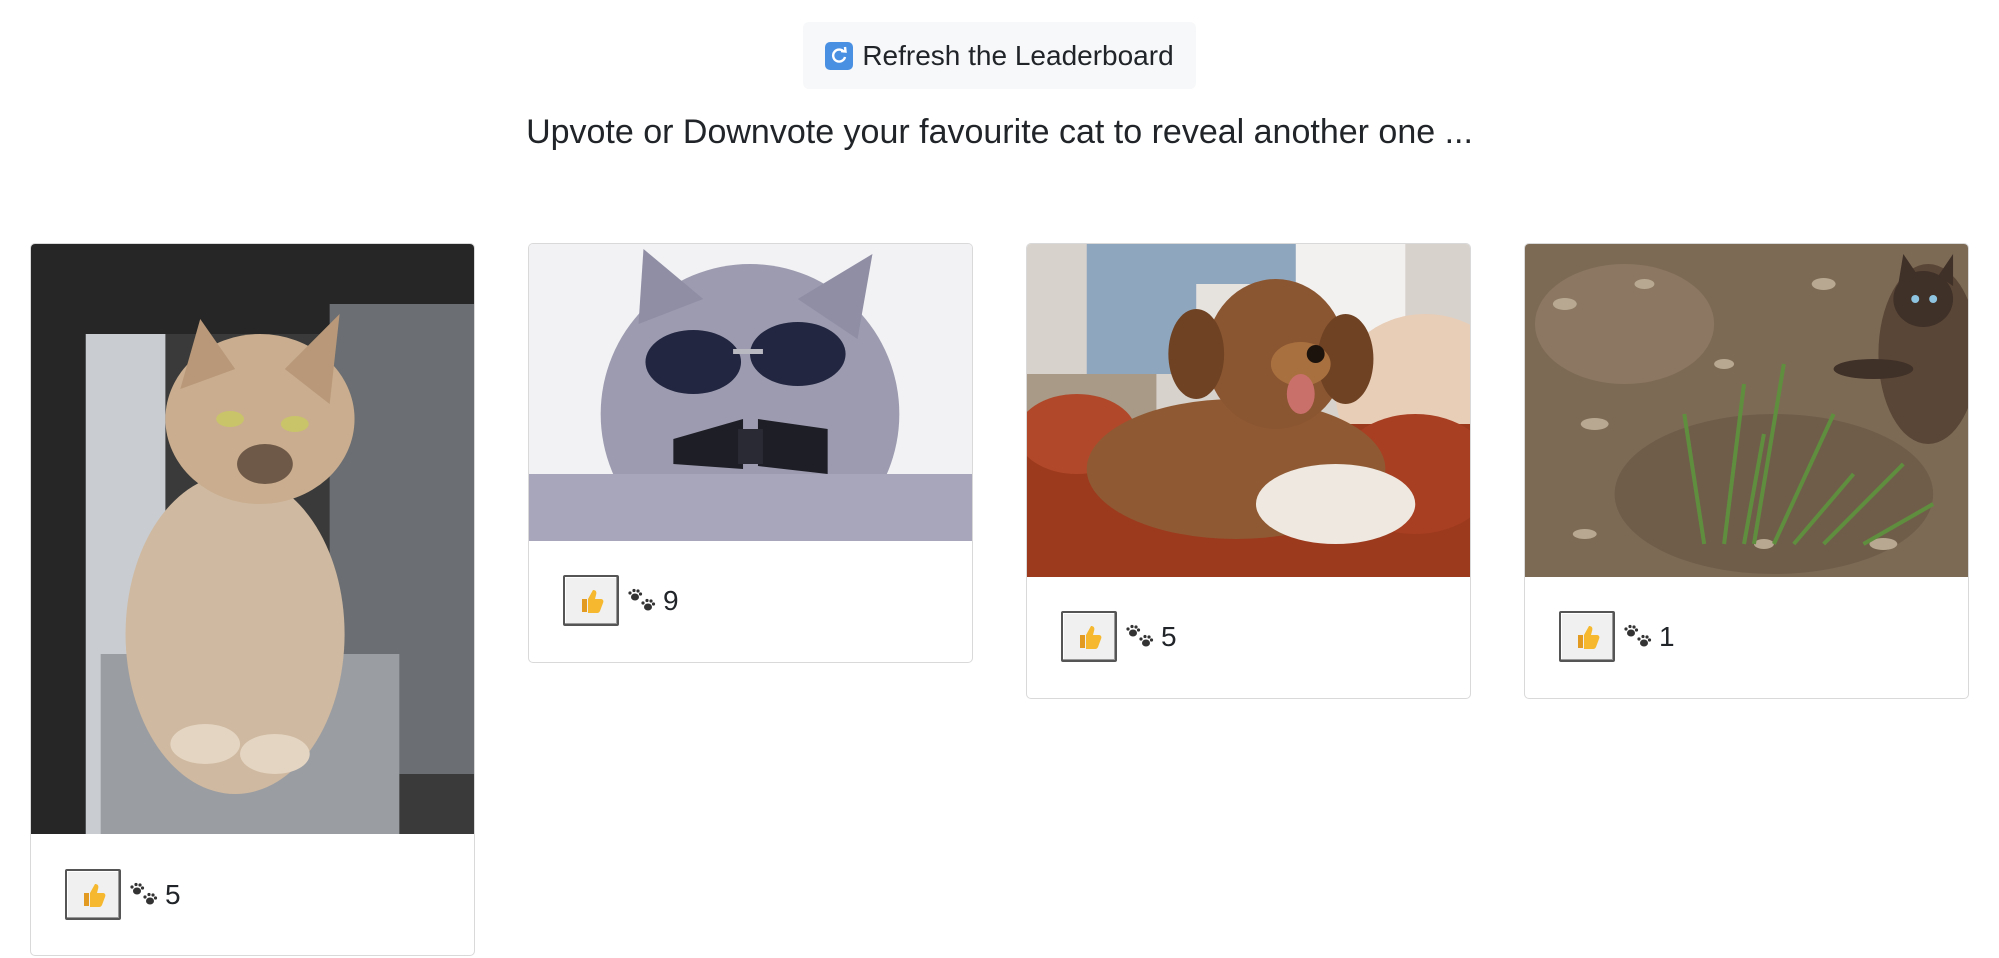  What do you see at coordinates (1667, 636) in the screenshot?
I see `upvote-count: 1` at bounding box center [1667, 636].